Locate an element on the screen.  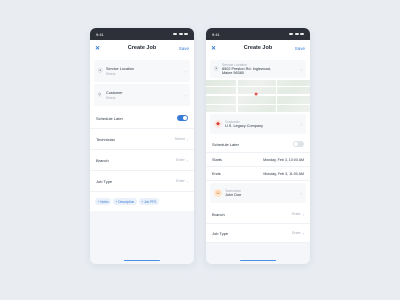
technician-field: ☺ Technician John Doe › is located at coordinates (258, 193).